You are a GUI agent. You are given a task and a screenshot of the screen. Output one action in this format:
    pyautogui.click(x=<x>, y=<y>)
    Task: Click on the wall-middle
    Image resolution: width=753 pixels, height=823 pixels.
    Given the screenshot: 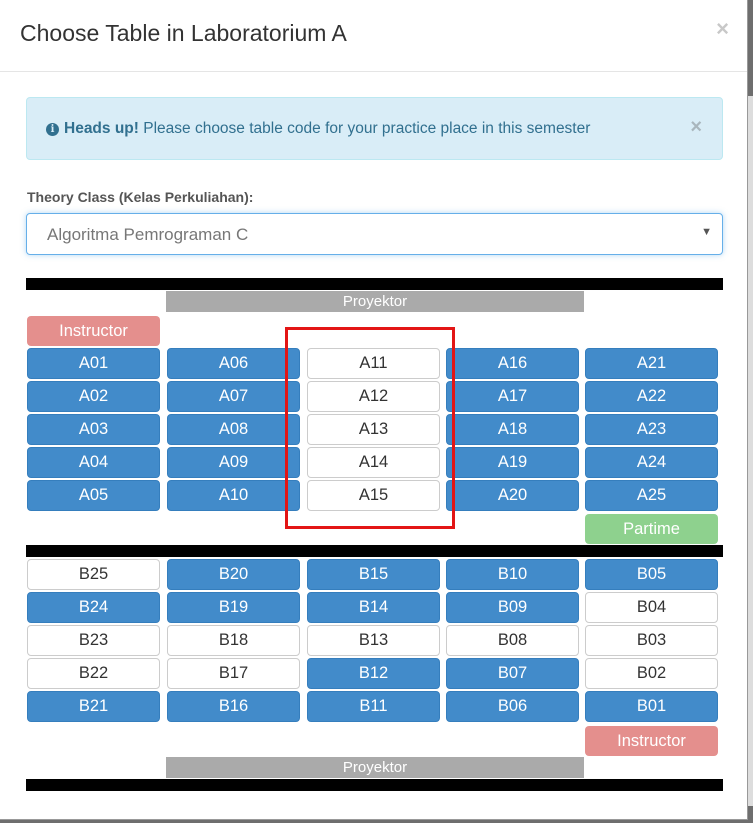 What is the action you would take?
    pyautogui.click(x=374, y=551)
    